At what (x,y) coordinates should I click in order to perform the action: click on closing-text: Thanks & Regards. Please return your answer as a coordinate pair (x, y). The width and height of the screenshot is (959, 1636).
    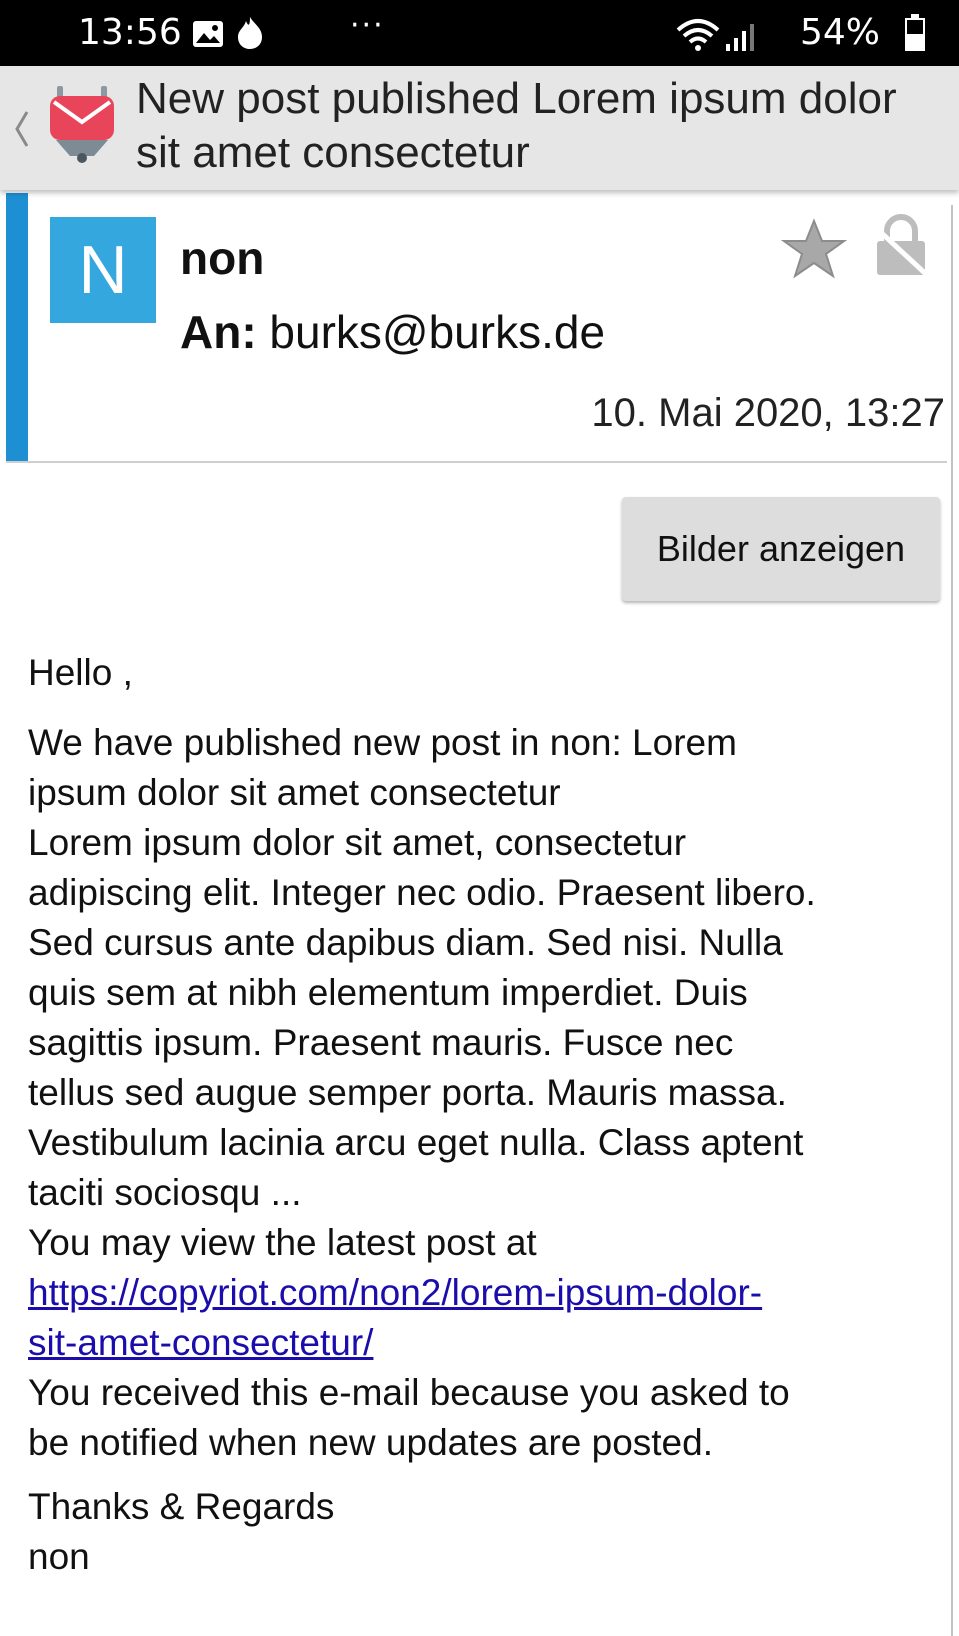
    Looking at the image, I should click on (181, 1506).